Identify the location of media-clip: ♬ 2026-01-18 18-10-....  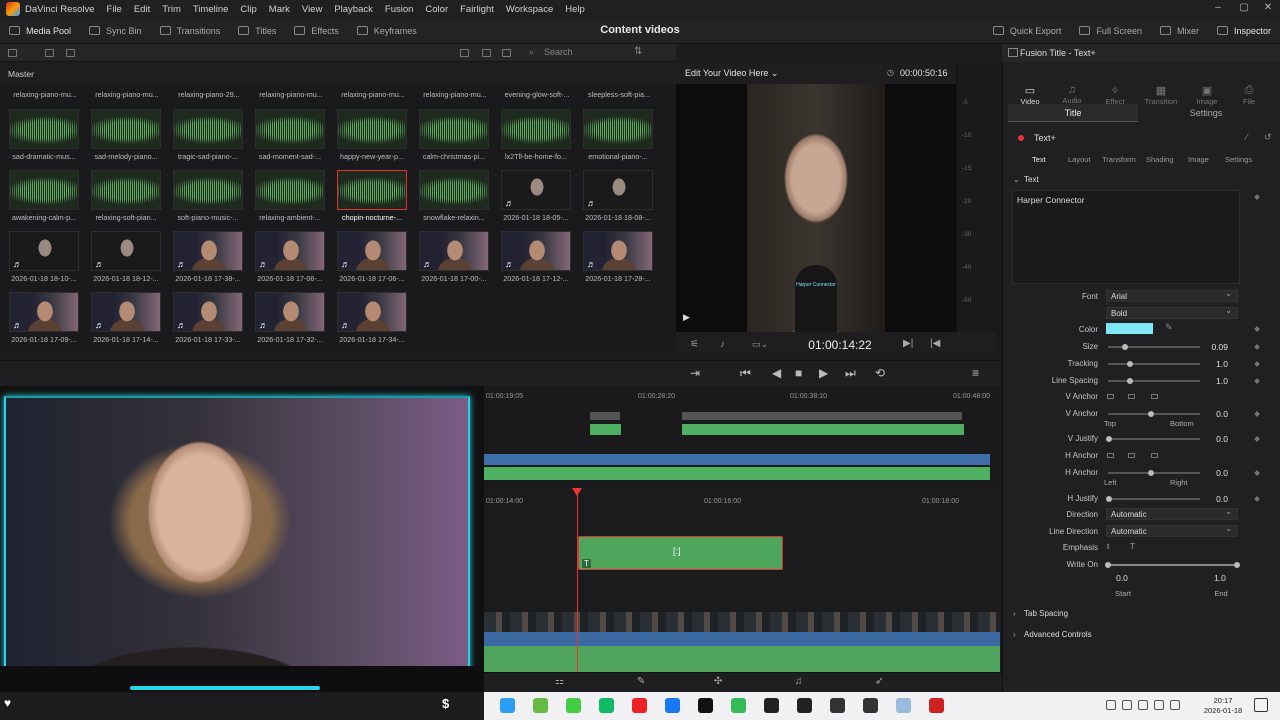
(44, 257).